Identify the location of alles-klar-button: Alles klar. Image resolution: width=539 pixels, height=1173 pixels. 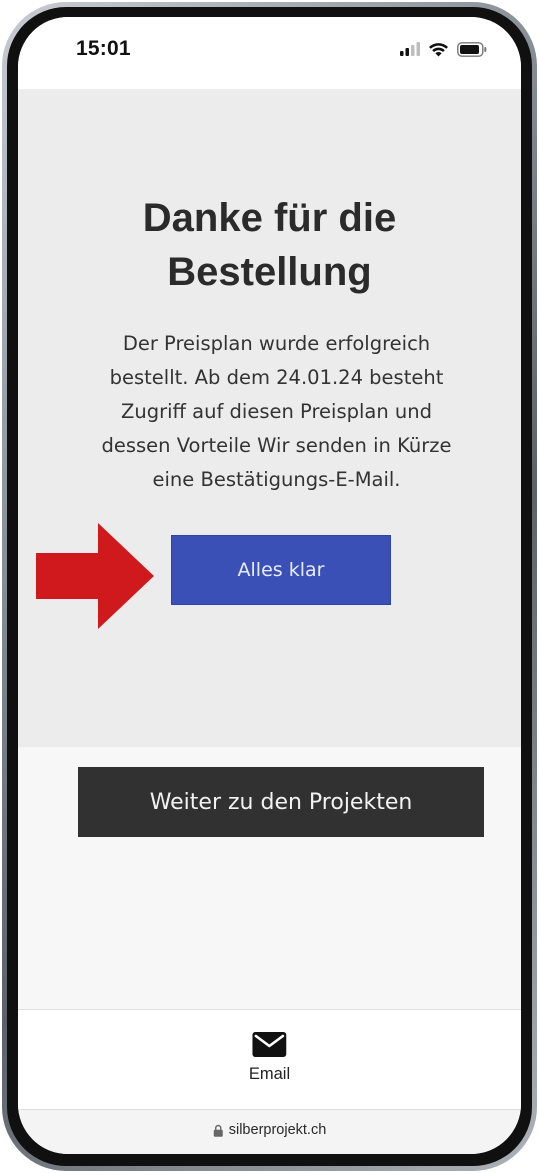
(281, 570).